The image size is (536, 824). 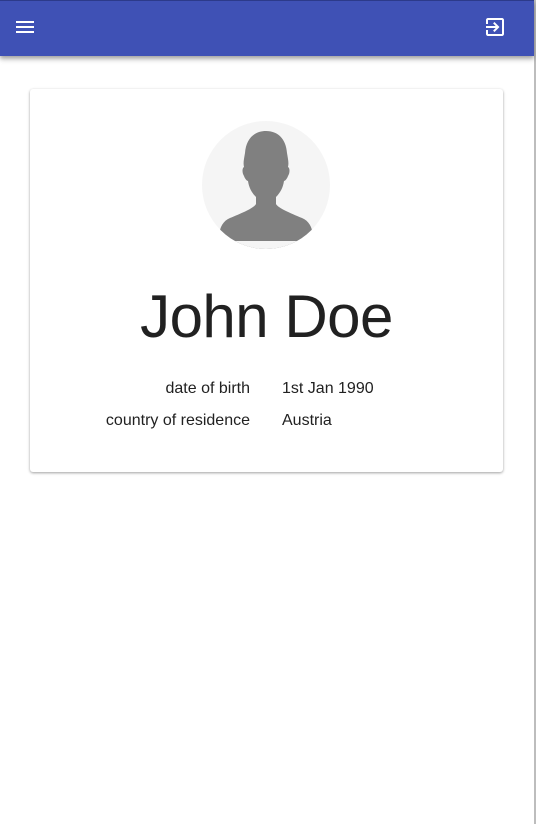 I want to click on logout-icon, so click(x=495, y=29).